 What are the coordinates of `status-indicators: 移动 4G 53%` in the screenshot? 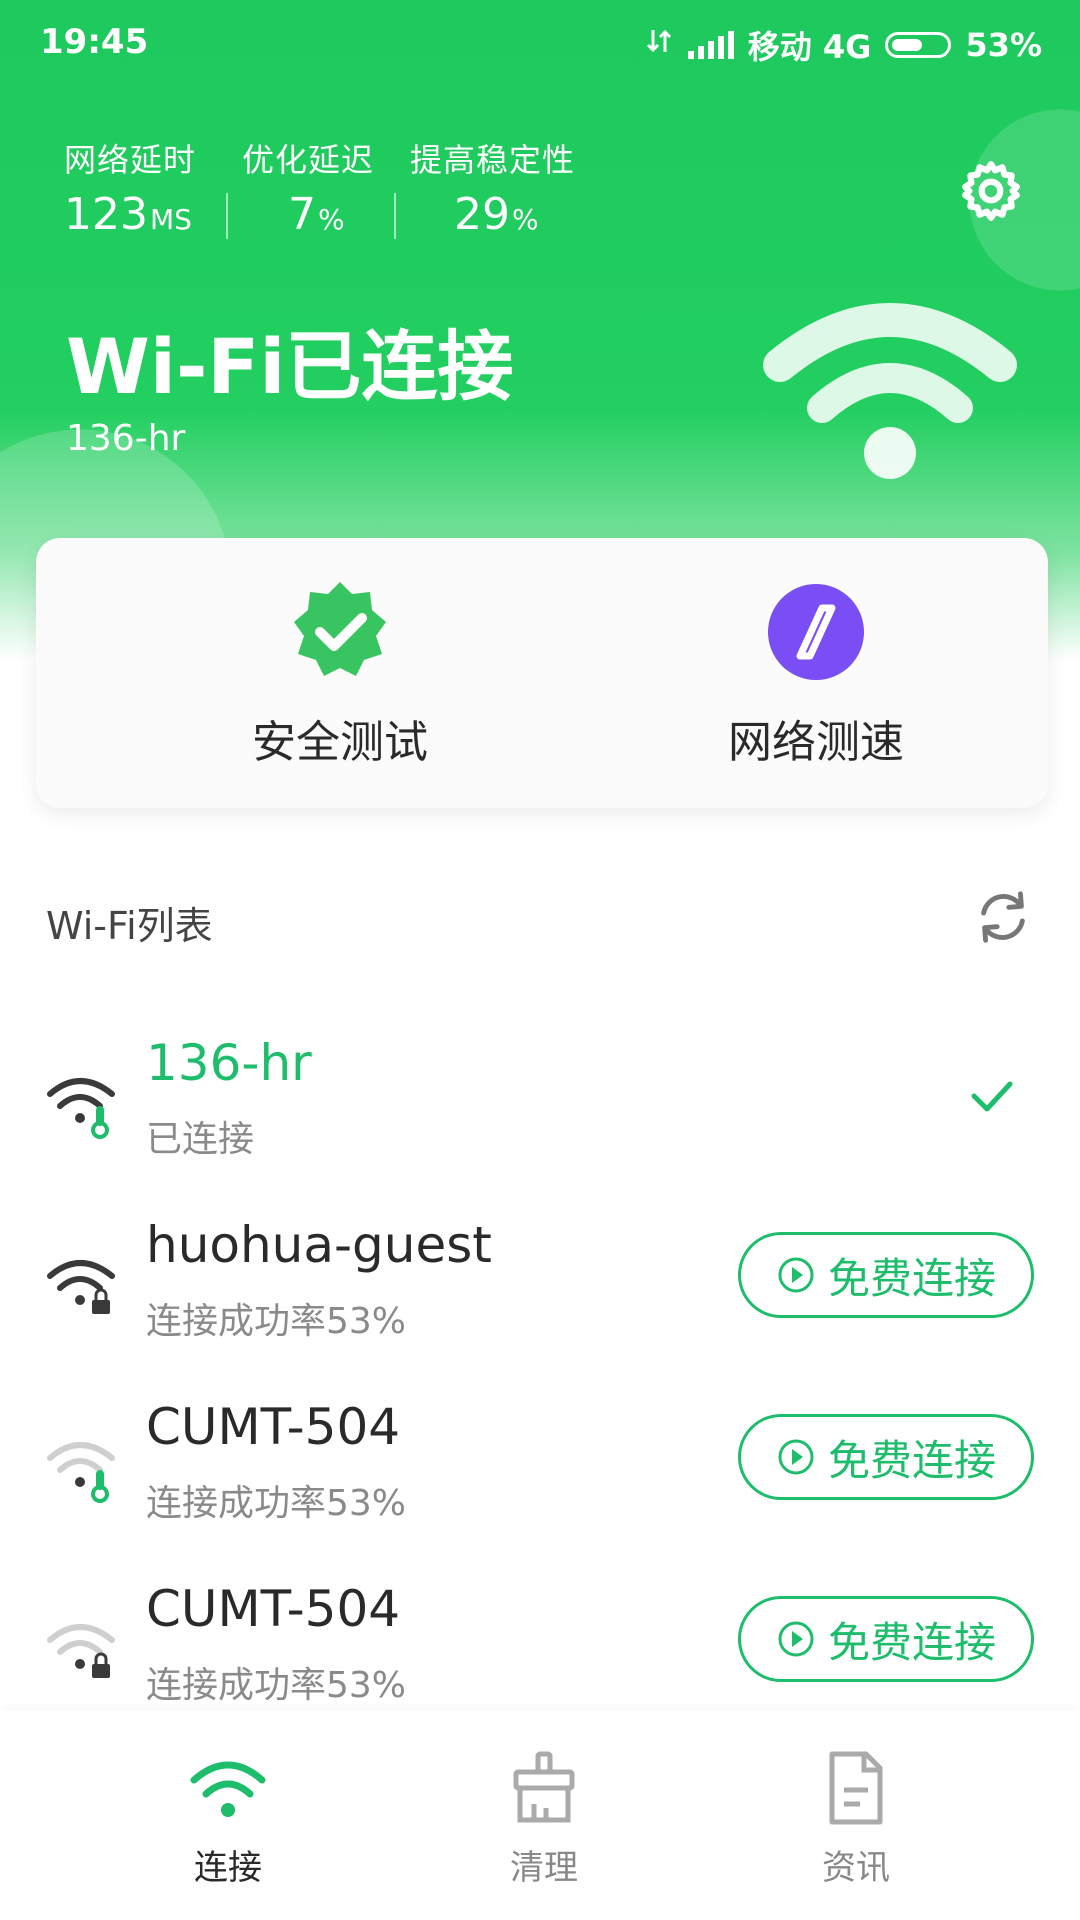 It's located at (843, 45).